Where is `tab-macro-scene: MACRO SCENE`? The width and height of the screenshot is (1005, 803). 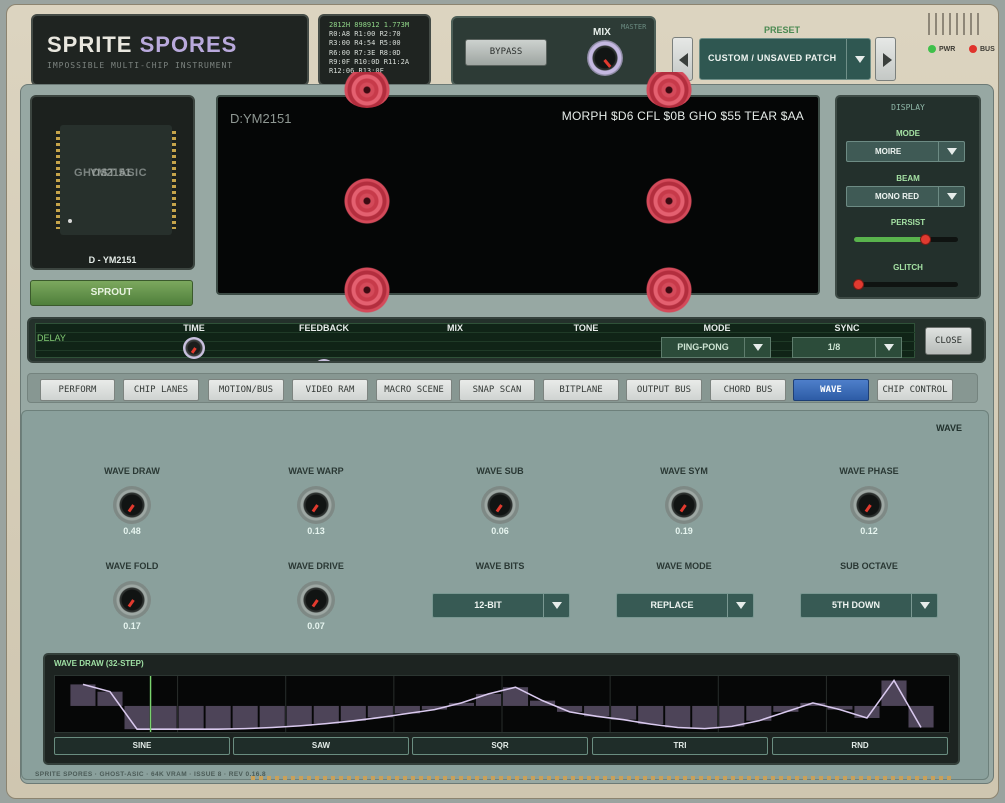
tab-macro-scene: MACRO SCENE is located at coordinates (414, 390).